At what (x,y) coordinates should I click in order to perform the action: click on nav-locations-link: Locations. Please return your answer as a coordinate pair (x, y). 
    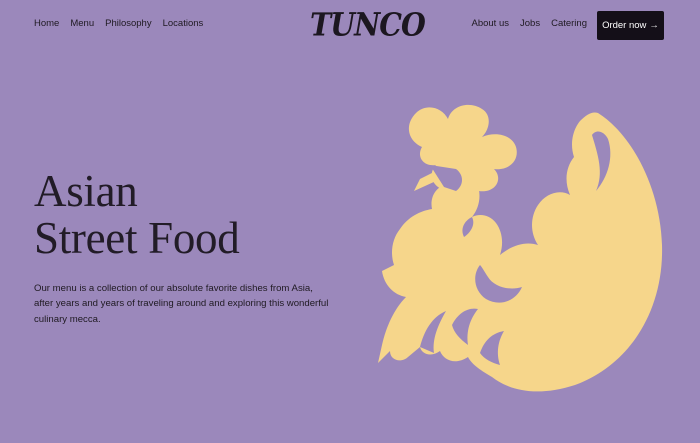
    Looking at the image, I should click on (183, 23).